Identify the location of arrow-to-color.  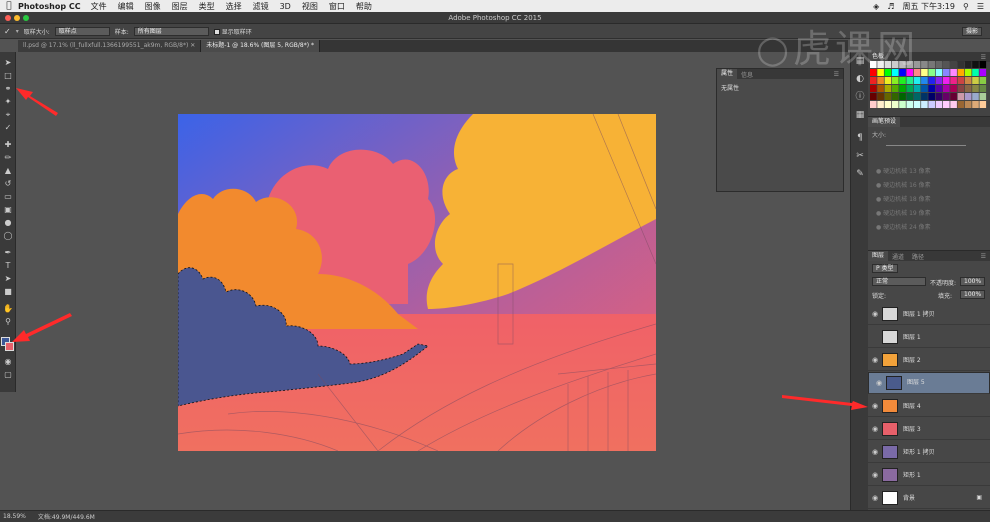
(42, 327).